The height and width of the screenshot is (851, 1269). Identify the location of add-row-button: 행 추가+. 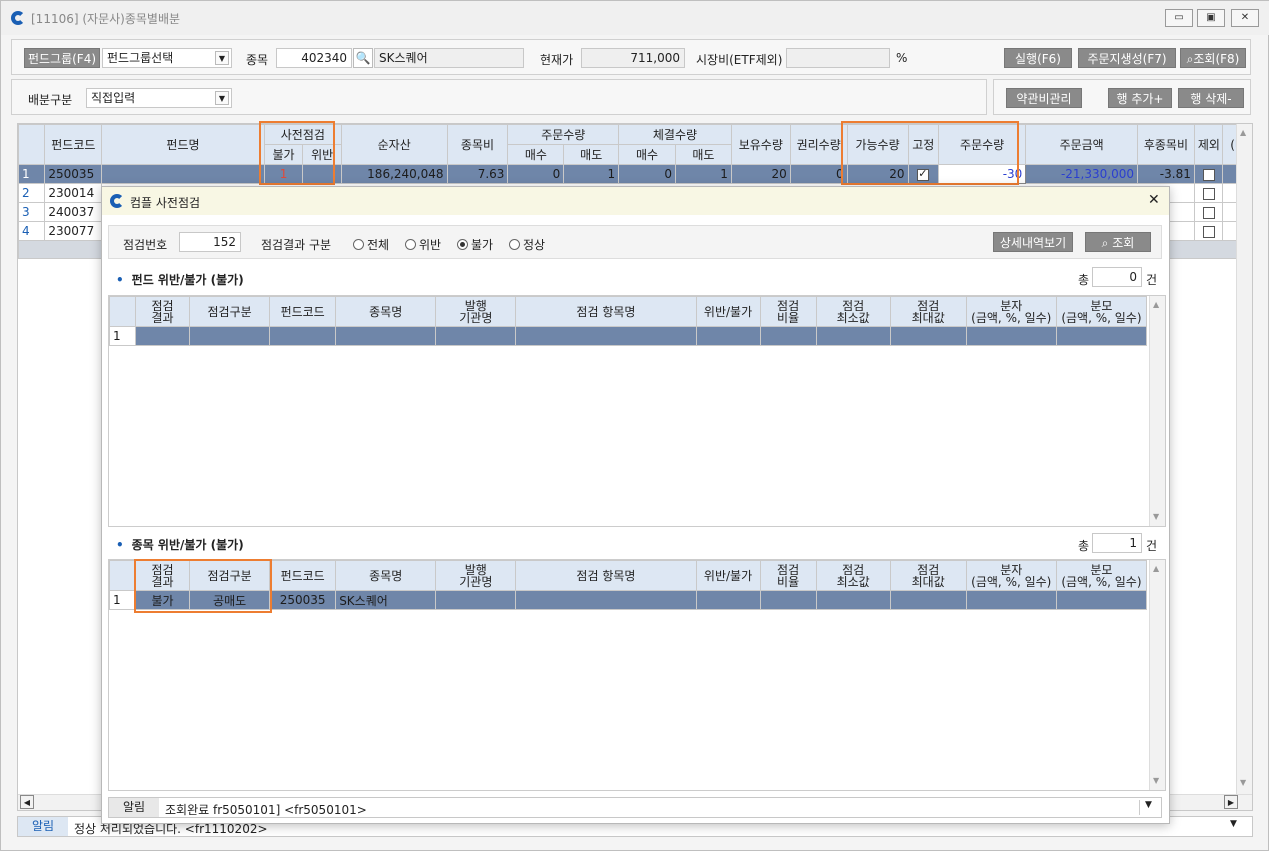
(1140, 98).